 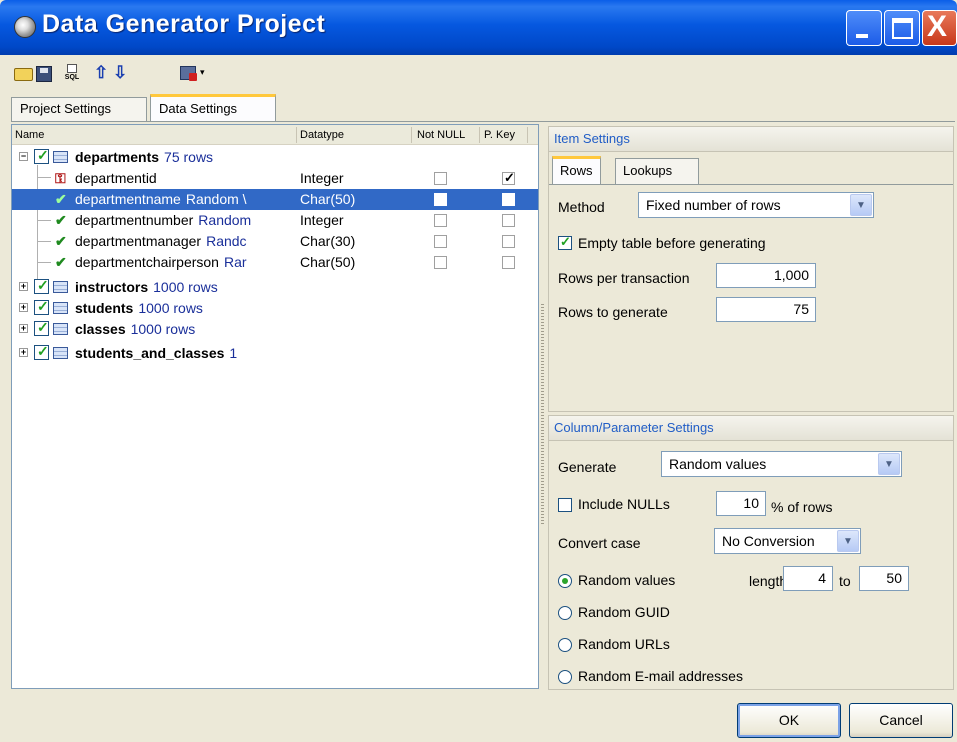 What do you see at coordinates (275, 157) in the screenshot?
I see `tree-table-row: − ✓ departments 75 rows` at bounding box center [275, 157].